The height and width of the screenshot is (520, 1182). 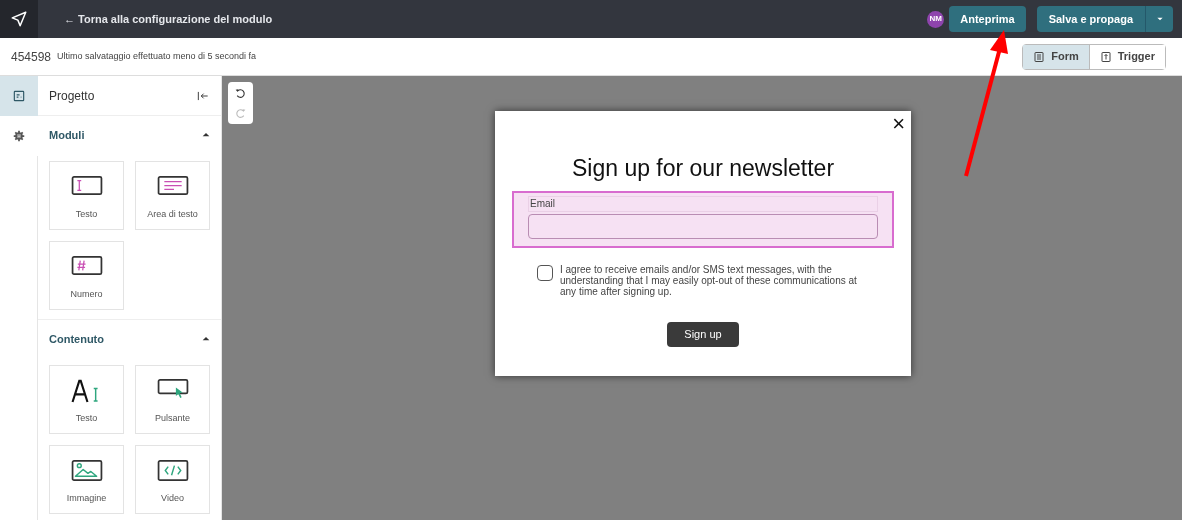 What do you see at coordinates (86, 479) in the screenshot?
I see `module-tile: Immagine` at bounding box center [86, 479].